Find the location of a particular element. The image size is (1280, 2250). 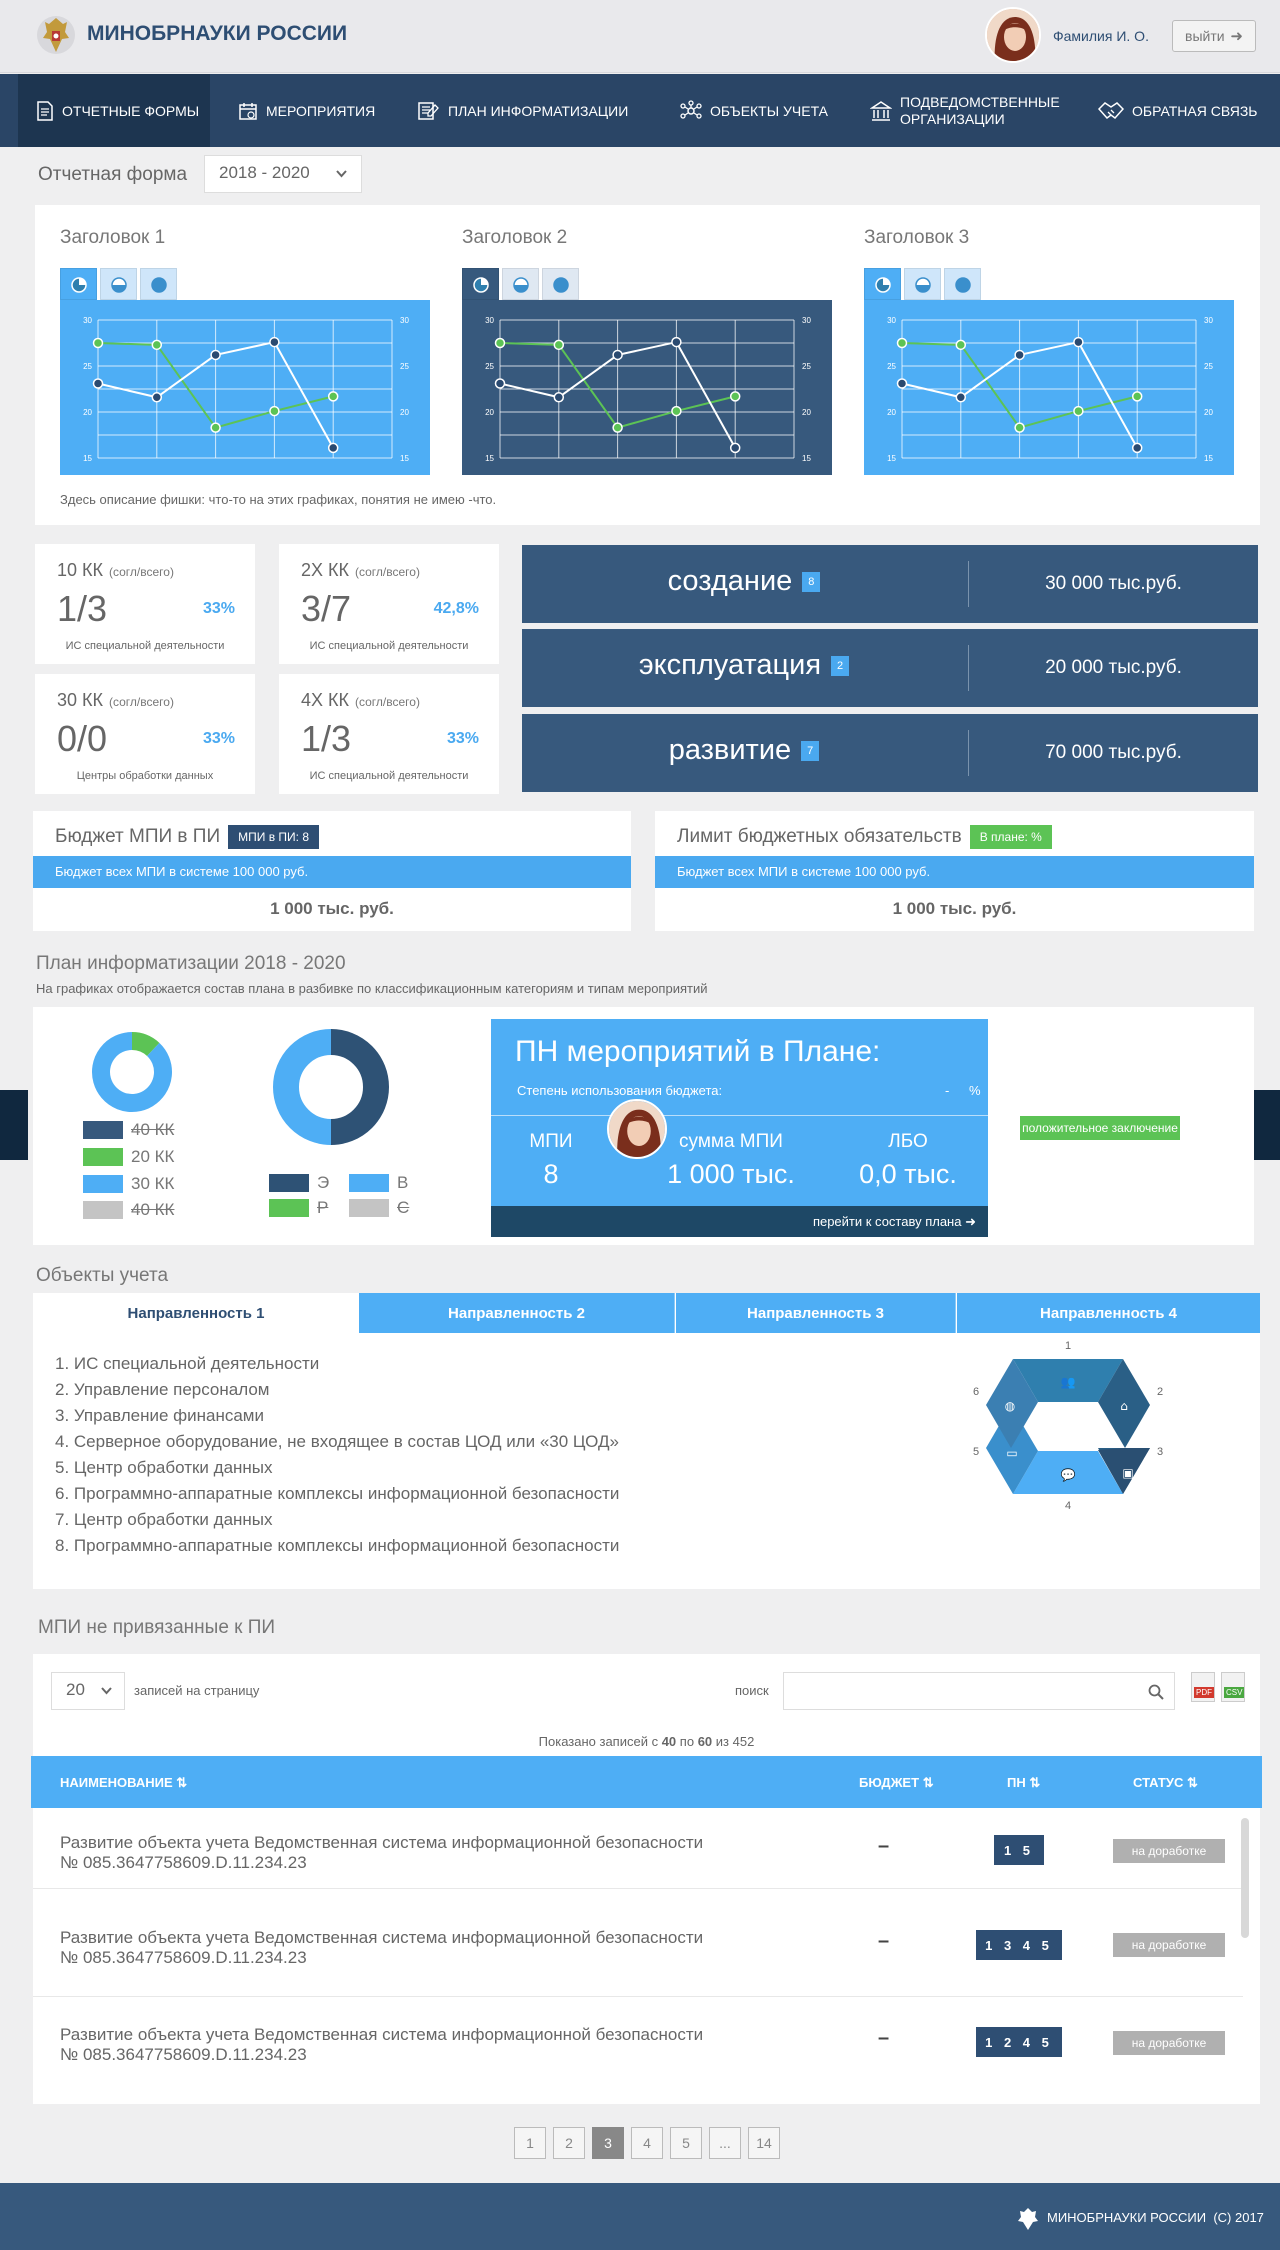

nav-item-feedback: ОБРАТНАЯ СВЯЗЬ is located at coordinates (1177, 110).